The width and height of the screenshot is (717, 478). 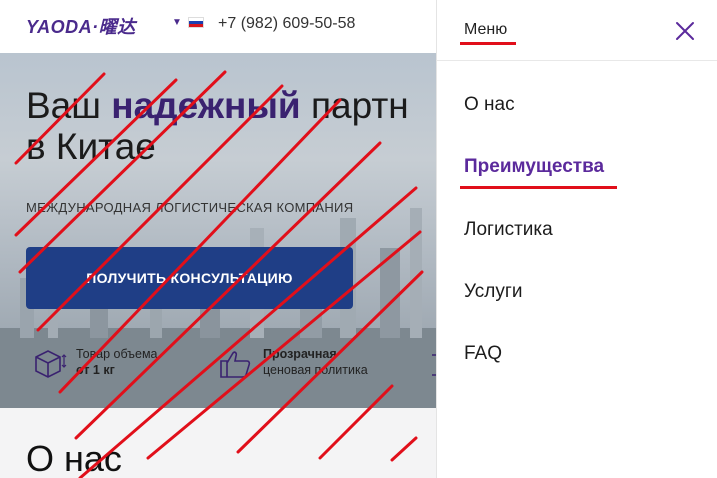 What do you see at coordinates (486, 29) in the screenshot?
I see `menu-title: Меню` at bounding box center [486, 29].